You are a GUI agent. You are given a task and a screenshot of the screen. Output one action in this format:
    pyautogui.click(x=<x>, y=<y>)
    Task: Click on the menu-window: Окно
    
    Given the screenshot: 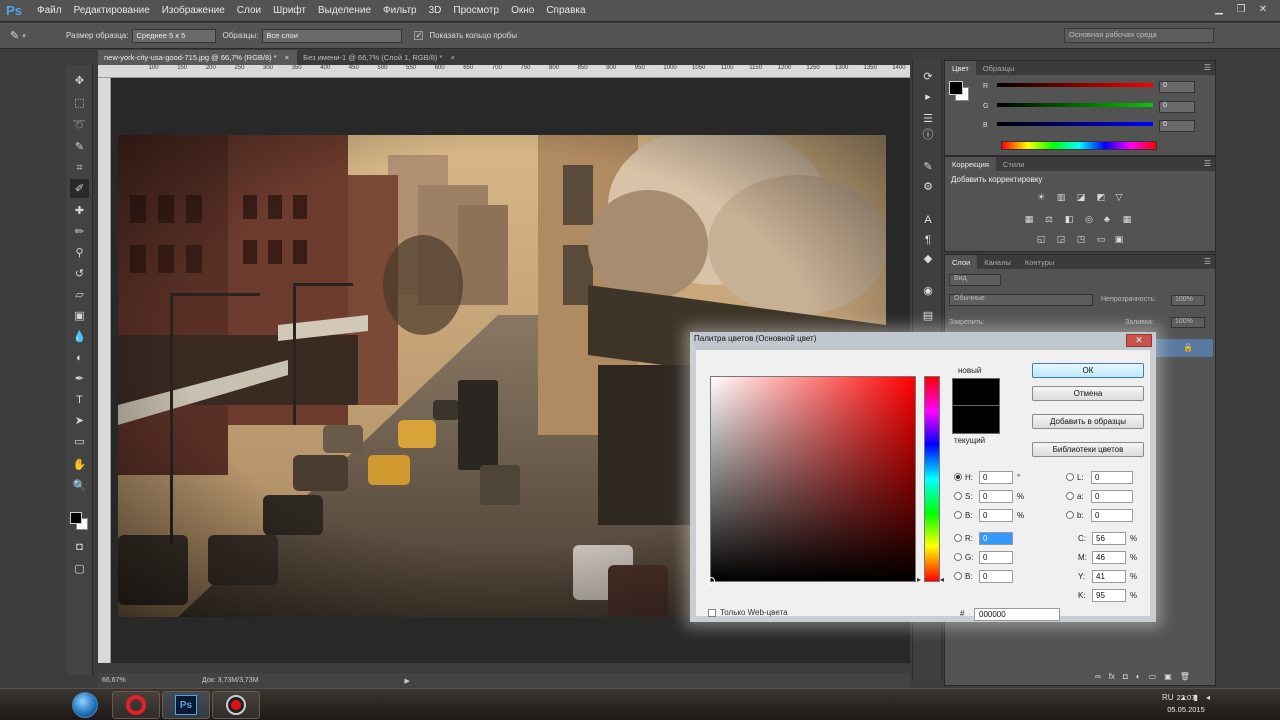 What is the action you would take?
    pyautogui.click(x=522, y=10)
    